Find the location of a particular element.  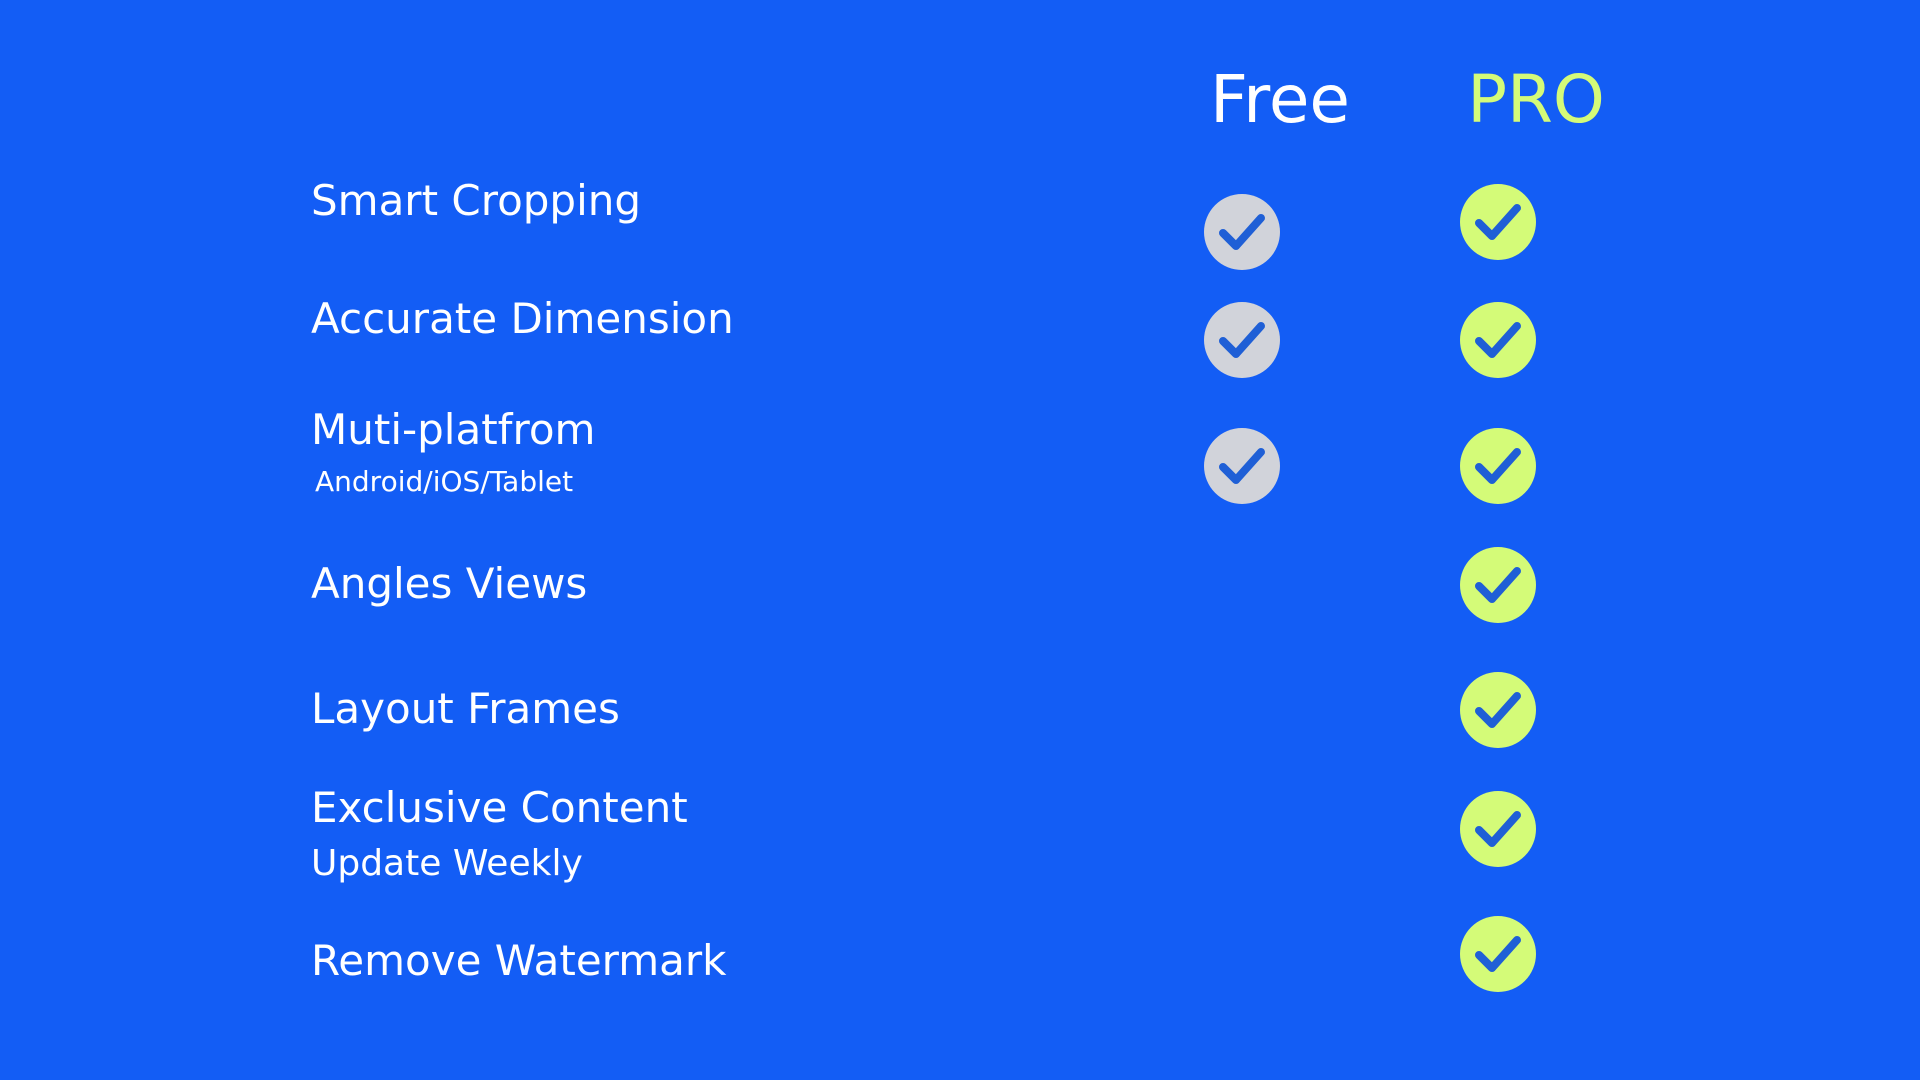

feature-label: Remove Watermark is located at coordinates (519, 960).